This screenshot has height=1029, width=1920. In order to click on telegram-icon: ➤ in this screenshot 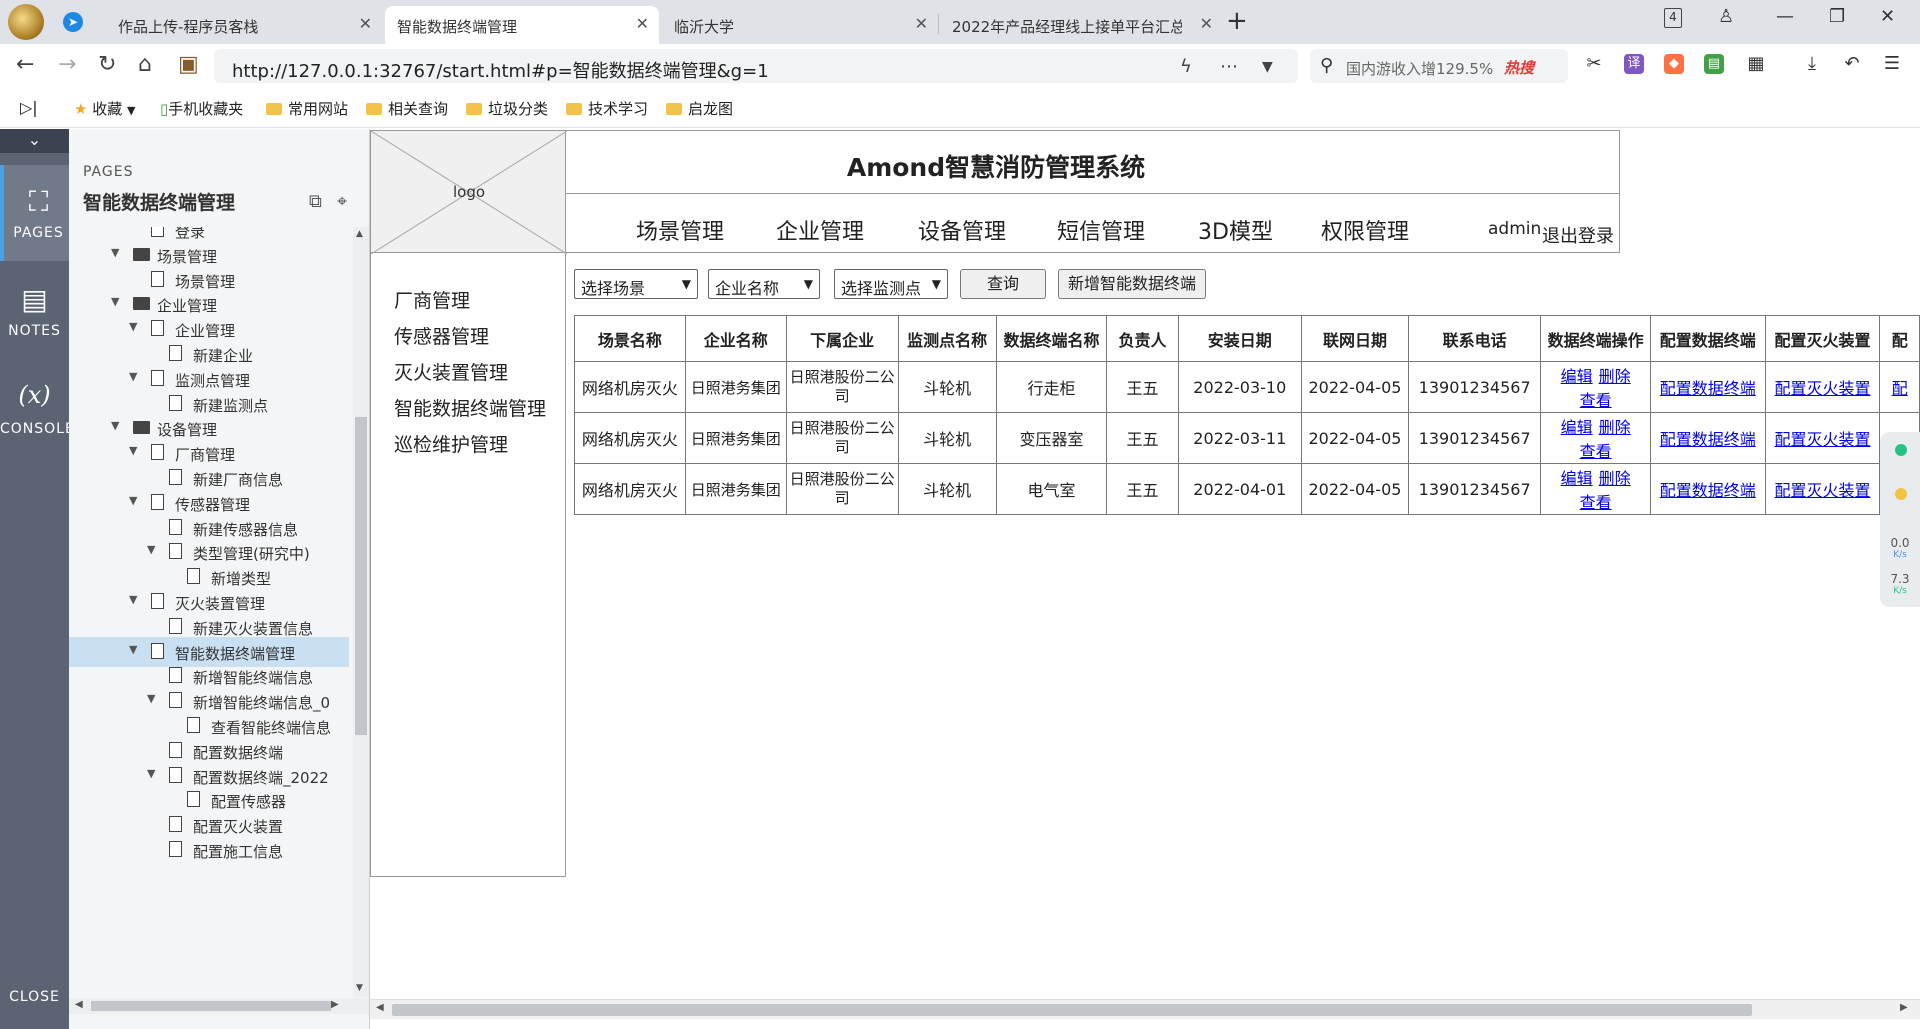, I will do `click(73, 22)`.